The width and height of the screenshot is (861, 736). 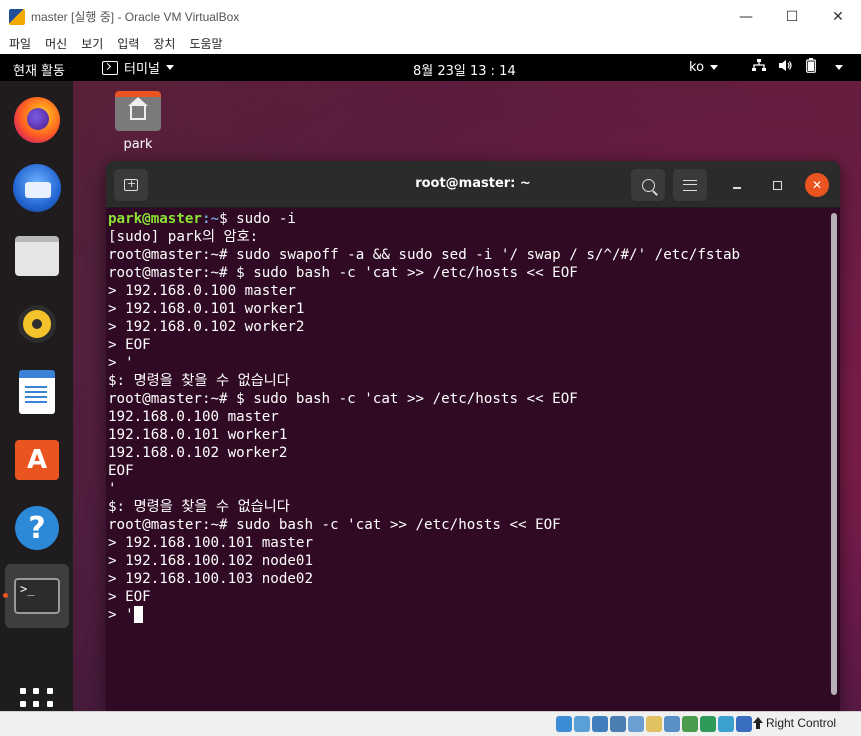 What do you see at coordinates (56, 43) in the screenshot?
I see `menu-machine: 머신` at bounding box center [56, 43].